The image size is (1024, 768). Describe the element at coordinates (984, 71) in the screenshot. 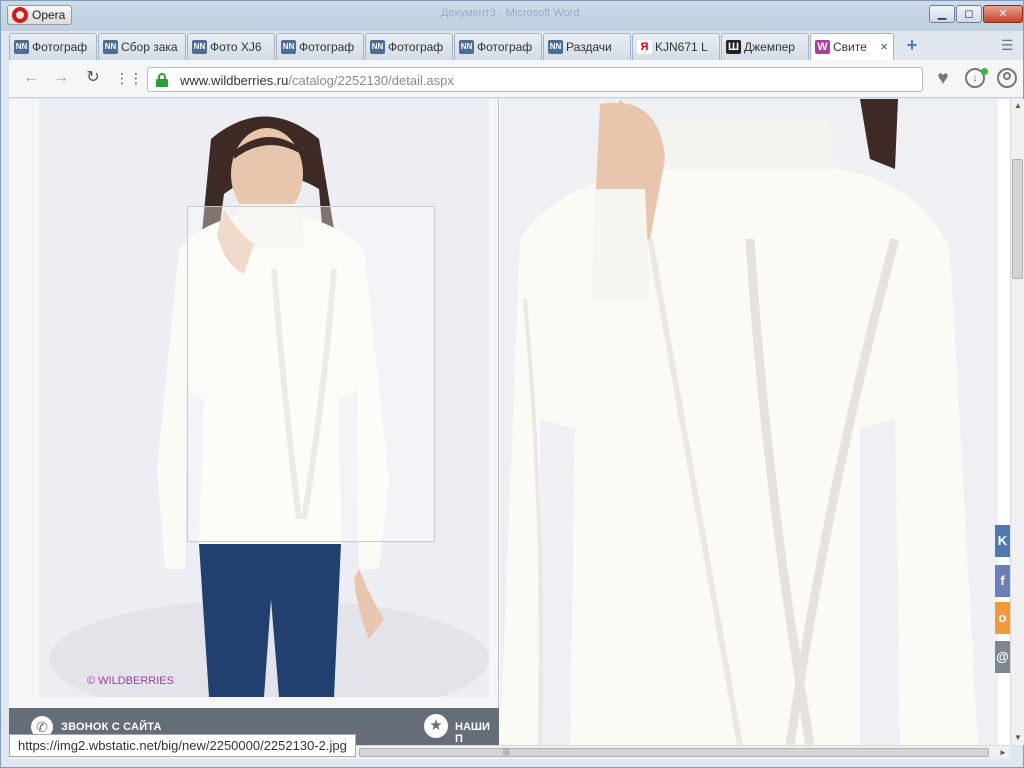

I see `downloads-indicator` at that location.